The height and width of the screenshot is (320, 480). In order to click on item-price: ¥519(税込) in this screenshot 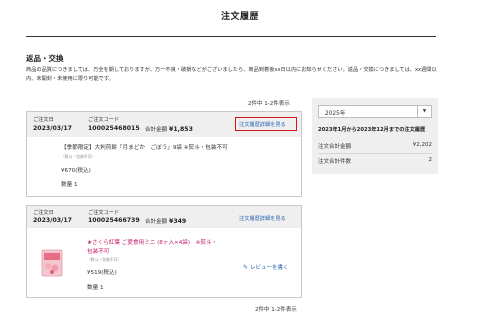, I will do `click(102, 273)`.